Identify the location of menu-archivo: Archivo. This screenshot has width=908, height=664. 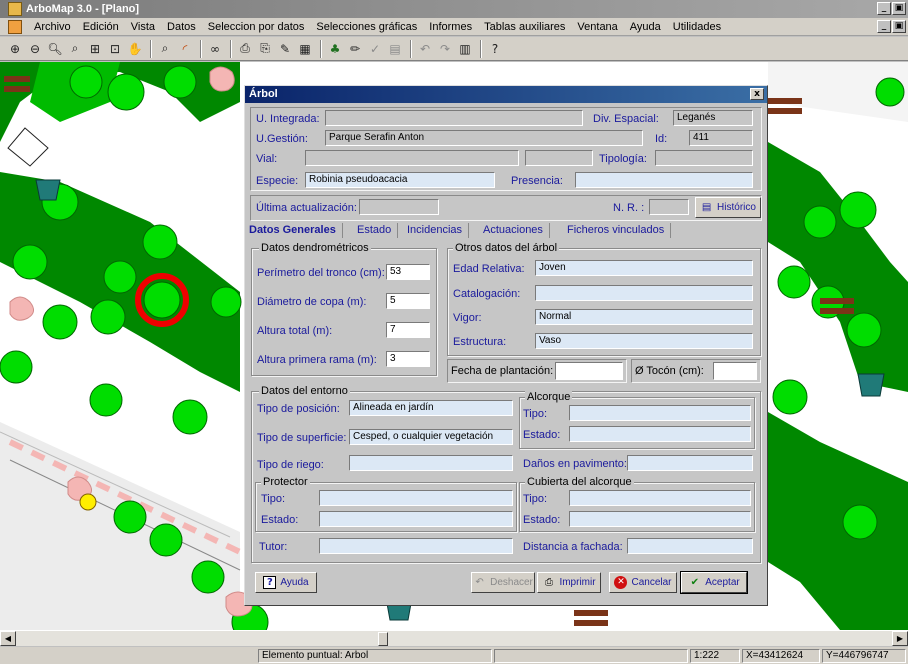
(52, 27).